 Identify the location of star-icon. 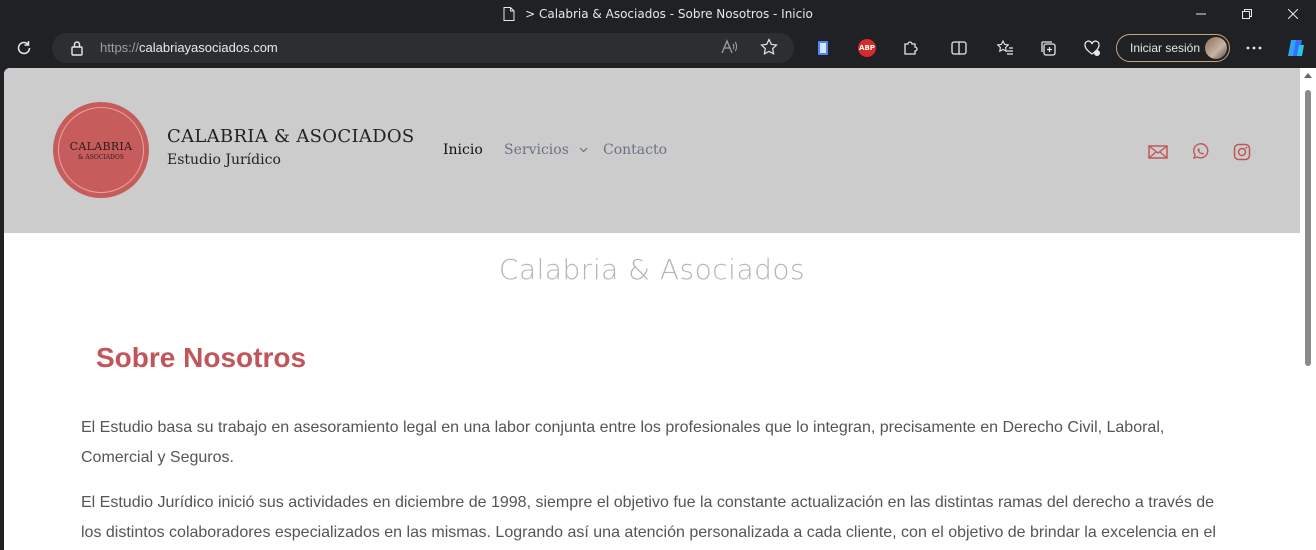
(769, 46).